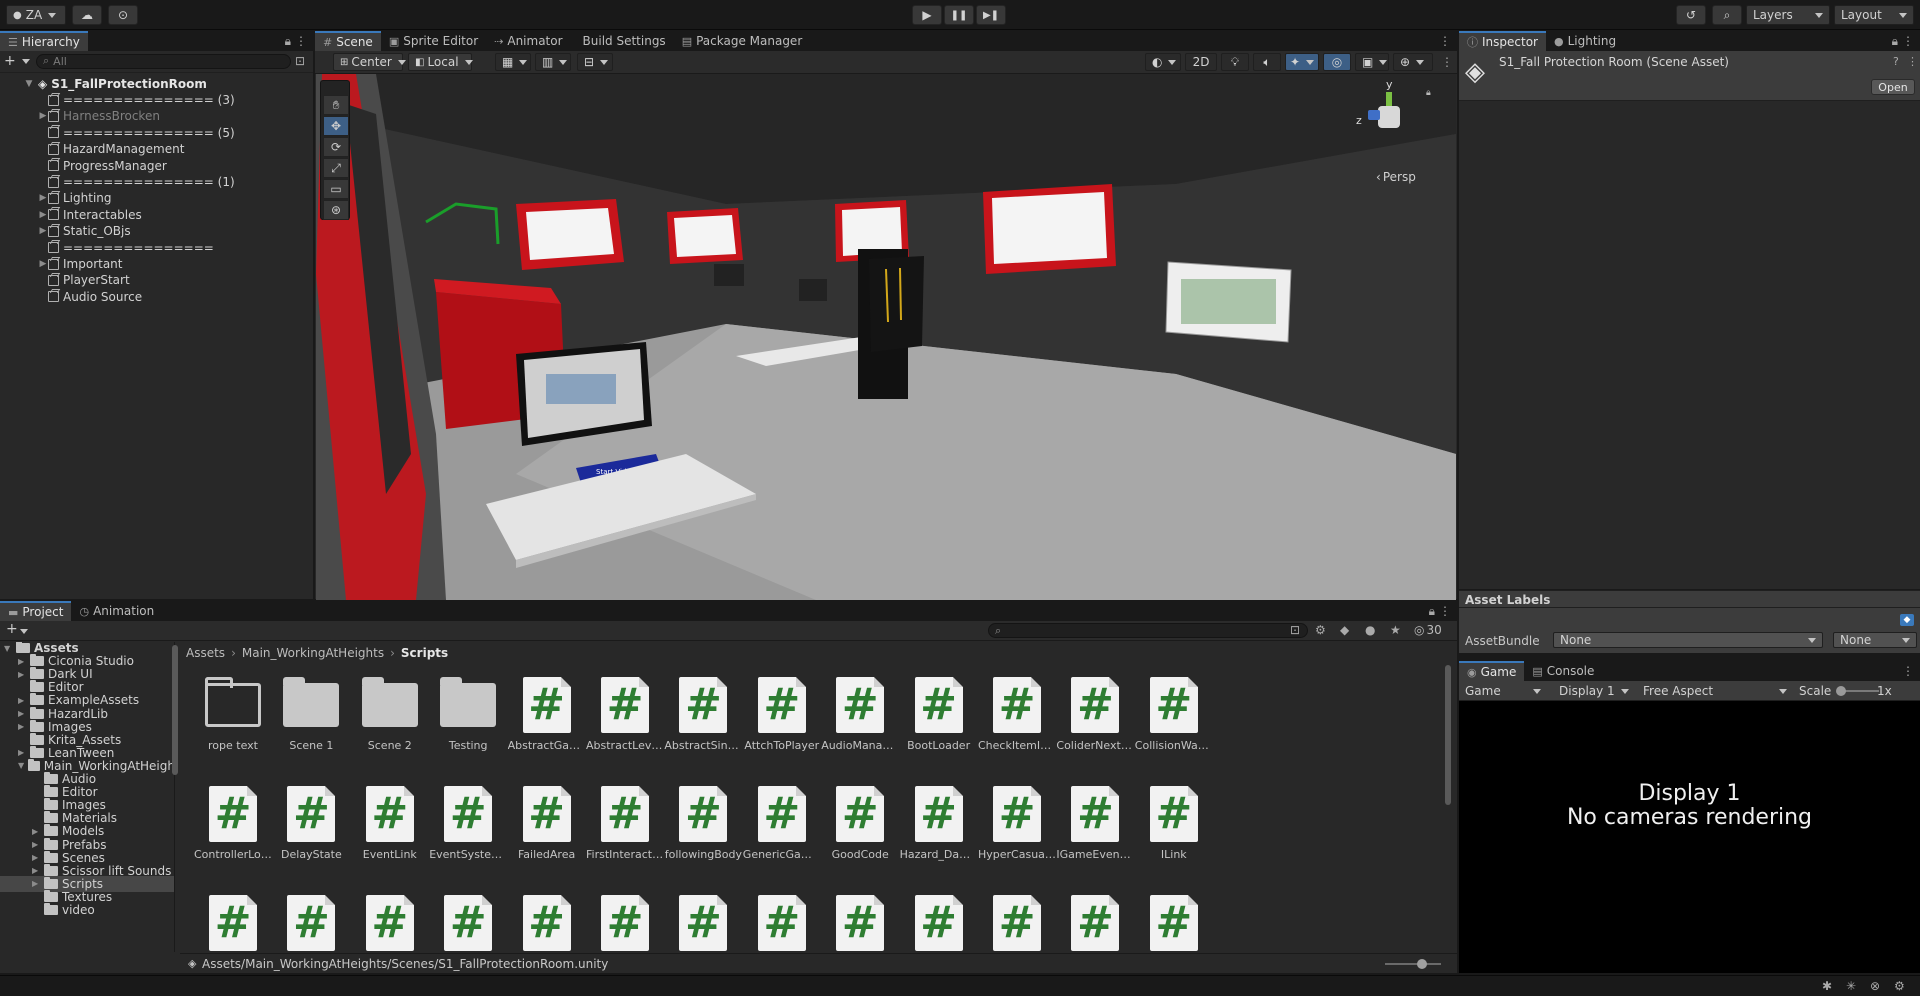  Describe the element at coordinates (141, 182) in the screenshot. I see `hierarchy-item: =============== (1)` at that location.